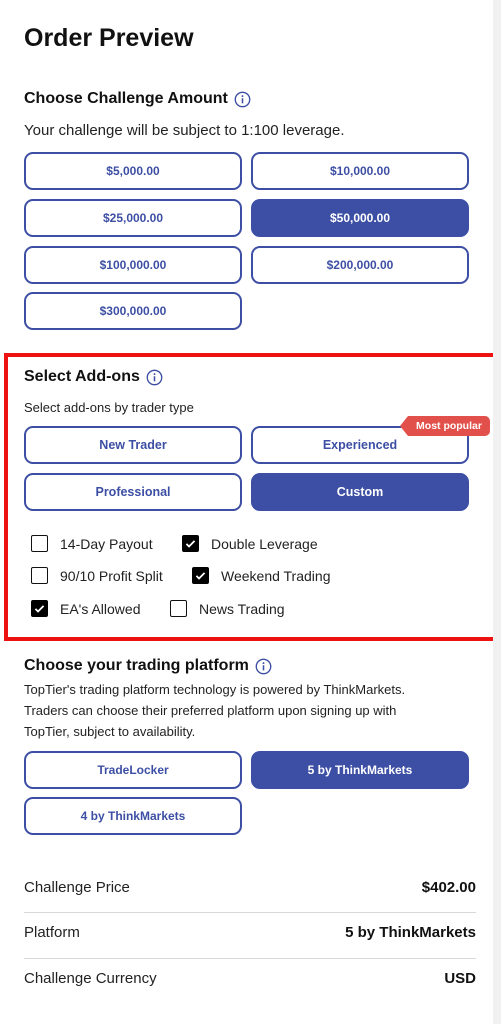  Describe the element at coordinates (109, 407) in the screenshot. I see `addons-subtitle: Select add-ons by trader type` at that location.